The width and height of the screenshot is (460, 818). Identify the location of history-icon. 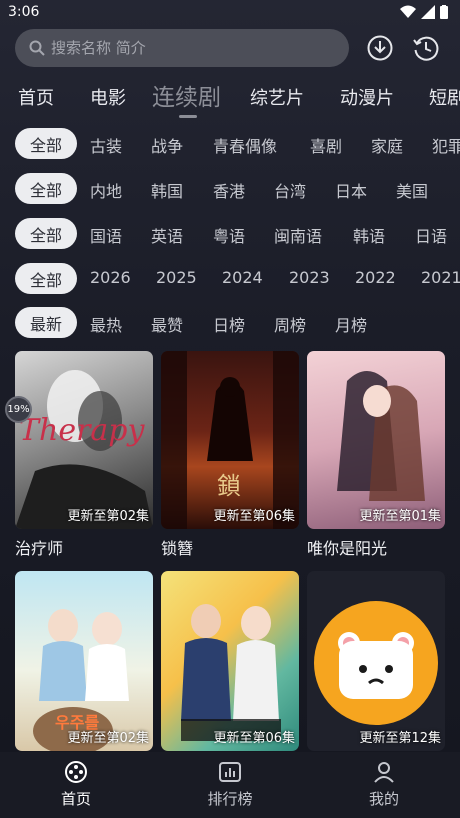
(426, 48).